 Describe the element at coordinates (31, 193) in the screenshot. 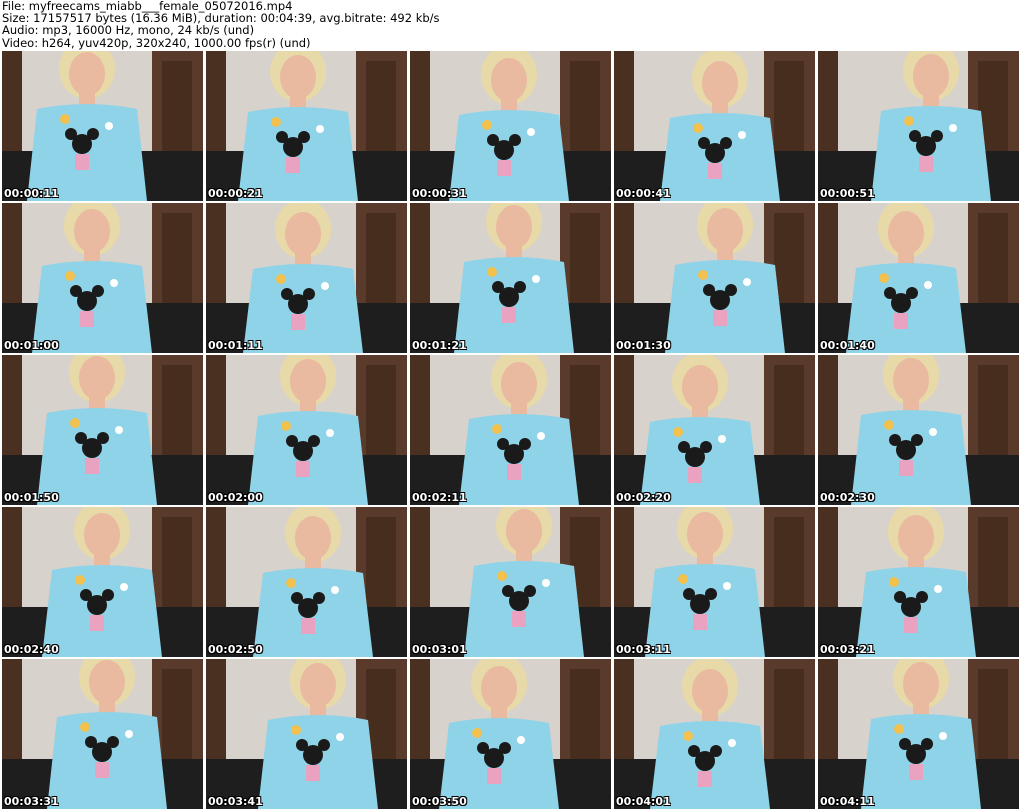

I see `frame-timestamp: 00:00:11` at that location.